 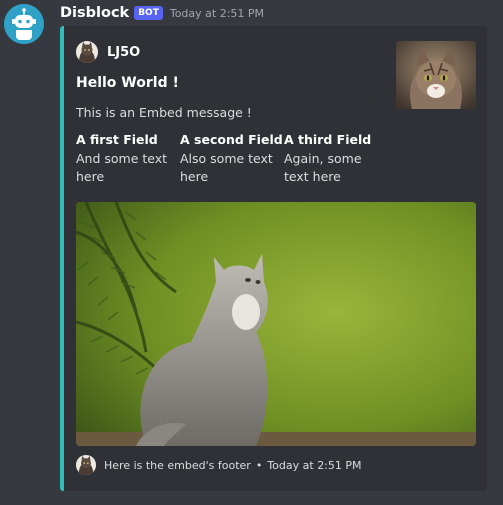 I want to click on embed-field: A third Field Again, some text here, so click(x=336, y=158).